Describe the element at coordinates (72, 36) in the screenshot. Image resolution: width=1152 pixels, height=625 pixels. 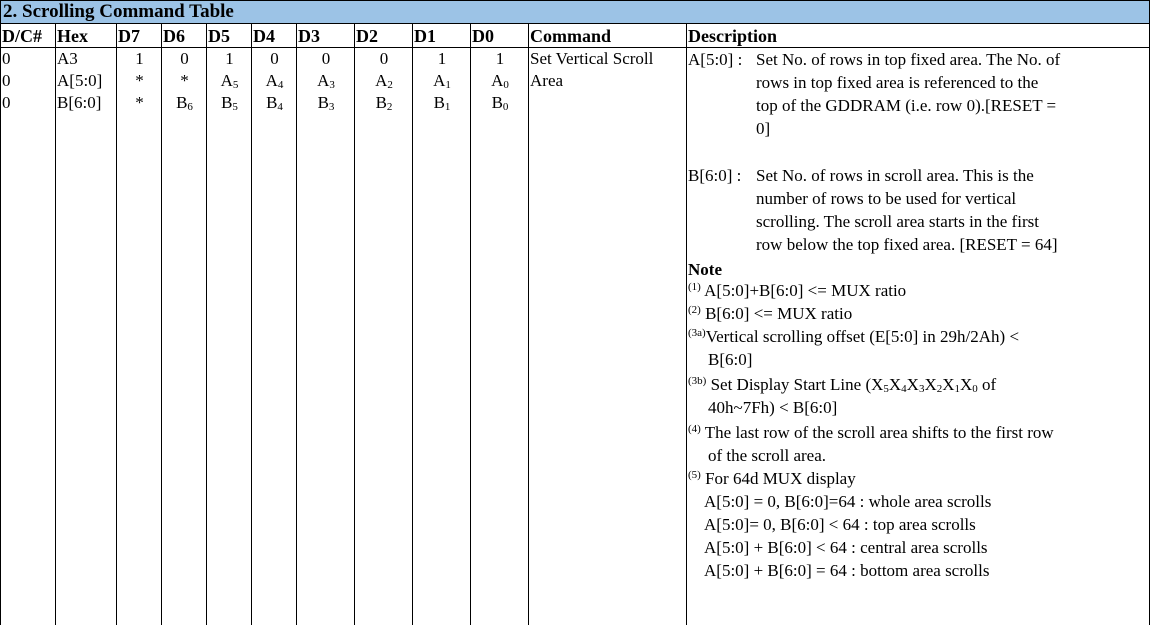
I see `header-hex: Hex` at that location.